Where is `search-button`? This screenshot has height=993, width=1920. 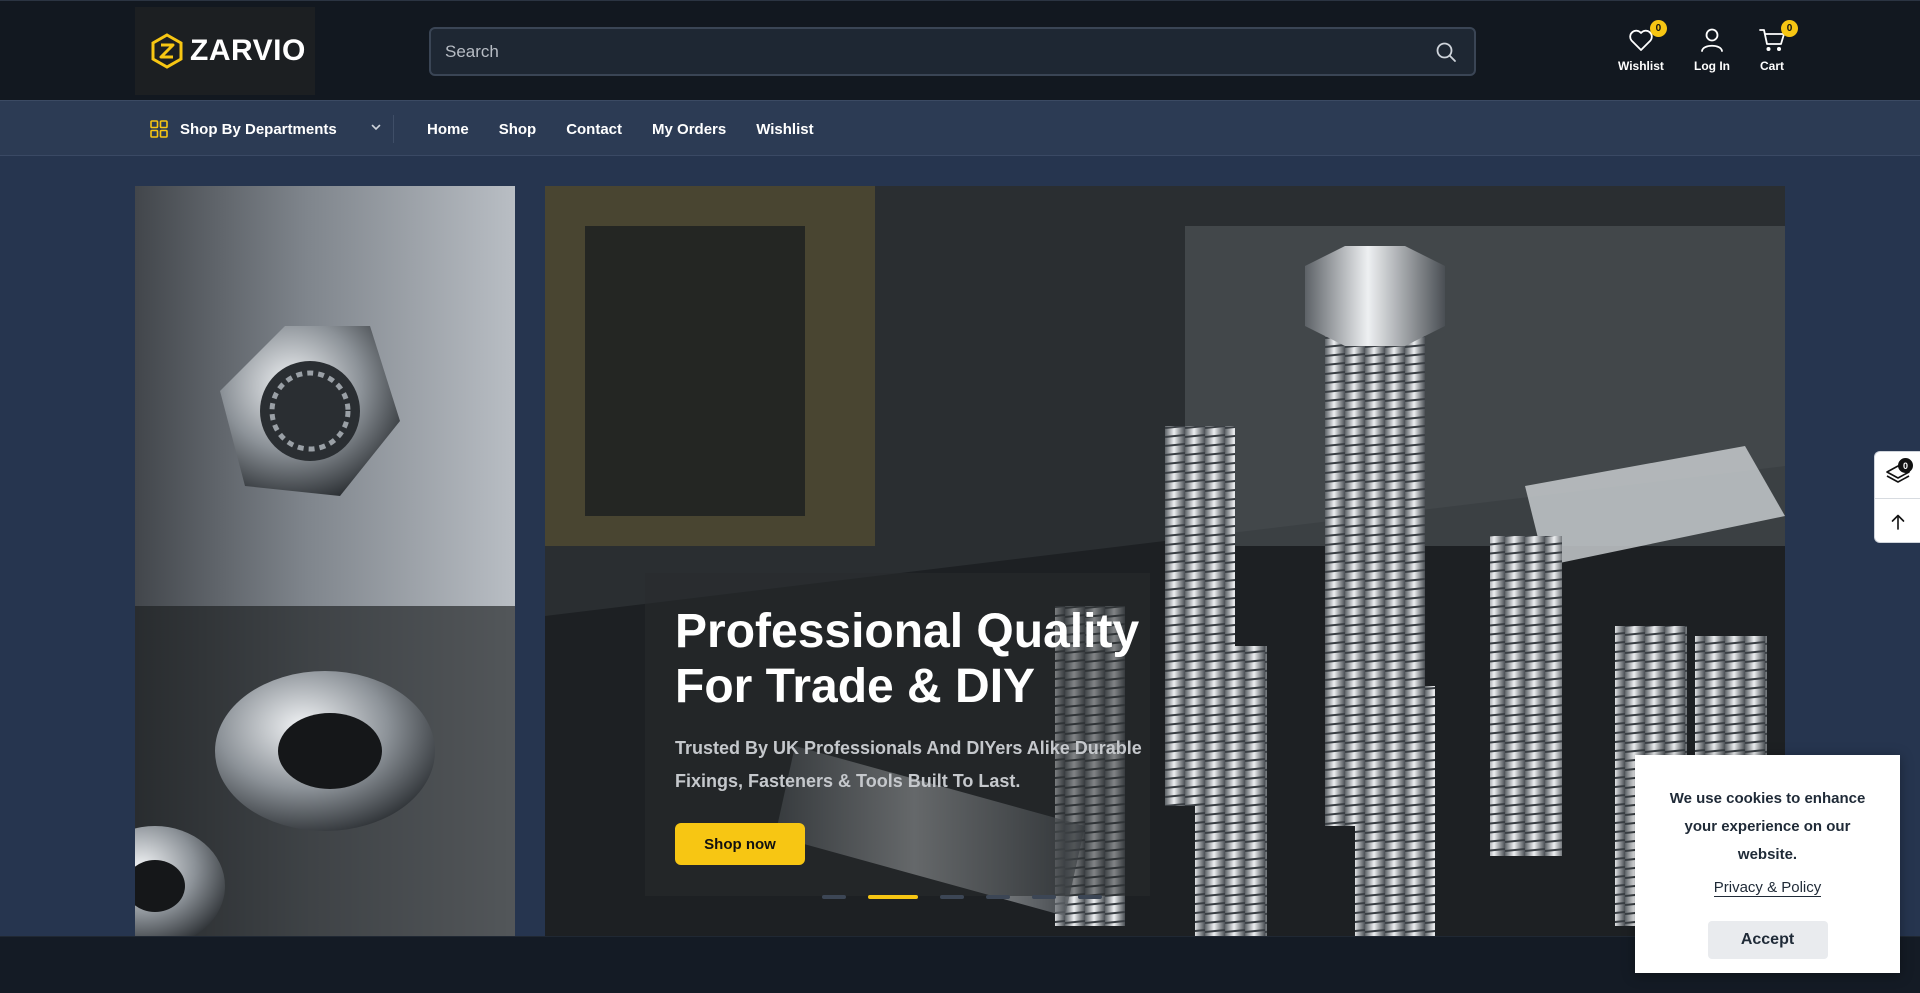 search-button is located at coordinates (1446, 52).